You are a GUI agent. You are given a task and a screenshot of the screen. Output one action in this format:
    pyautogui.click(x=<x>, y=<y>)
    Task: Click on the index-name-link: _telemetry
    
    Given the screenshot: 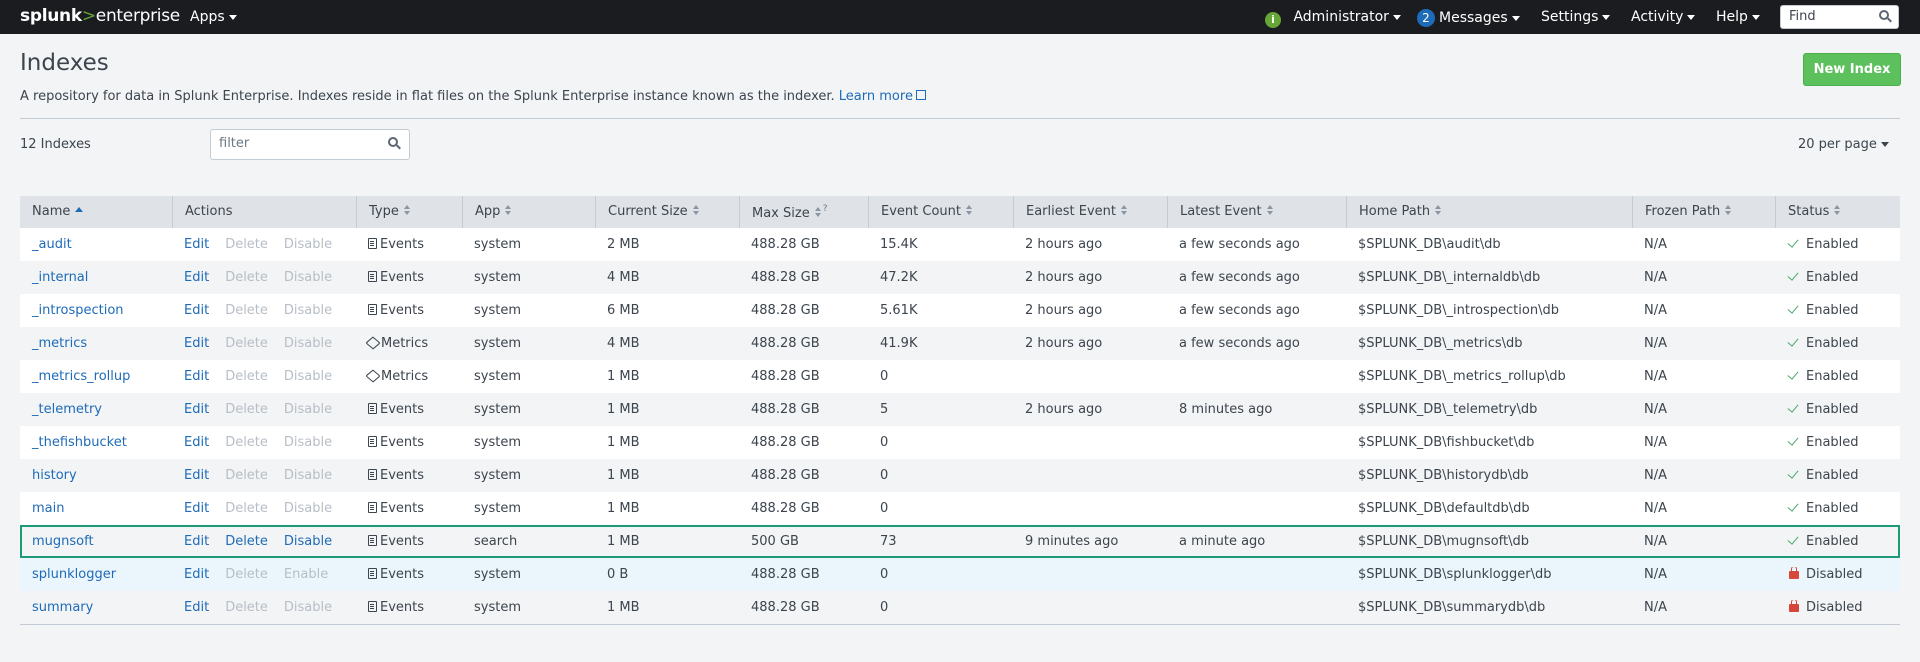 What is the action you would take?
    pyautogui.click(x=67, y=409)
    